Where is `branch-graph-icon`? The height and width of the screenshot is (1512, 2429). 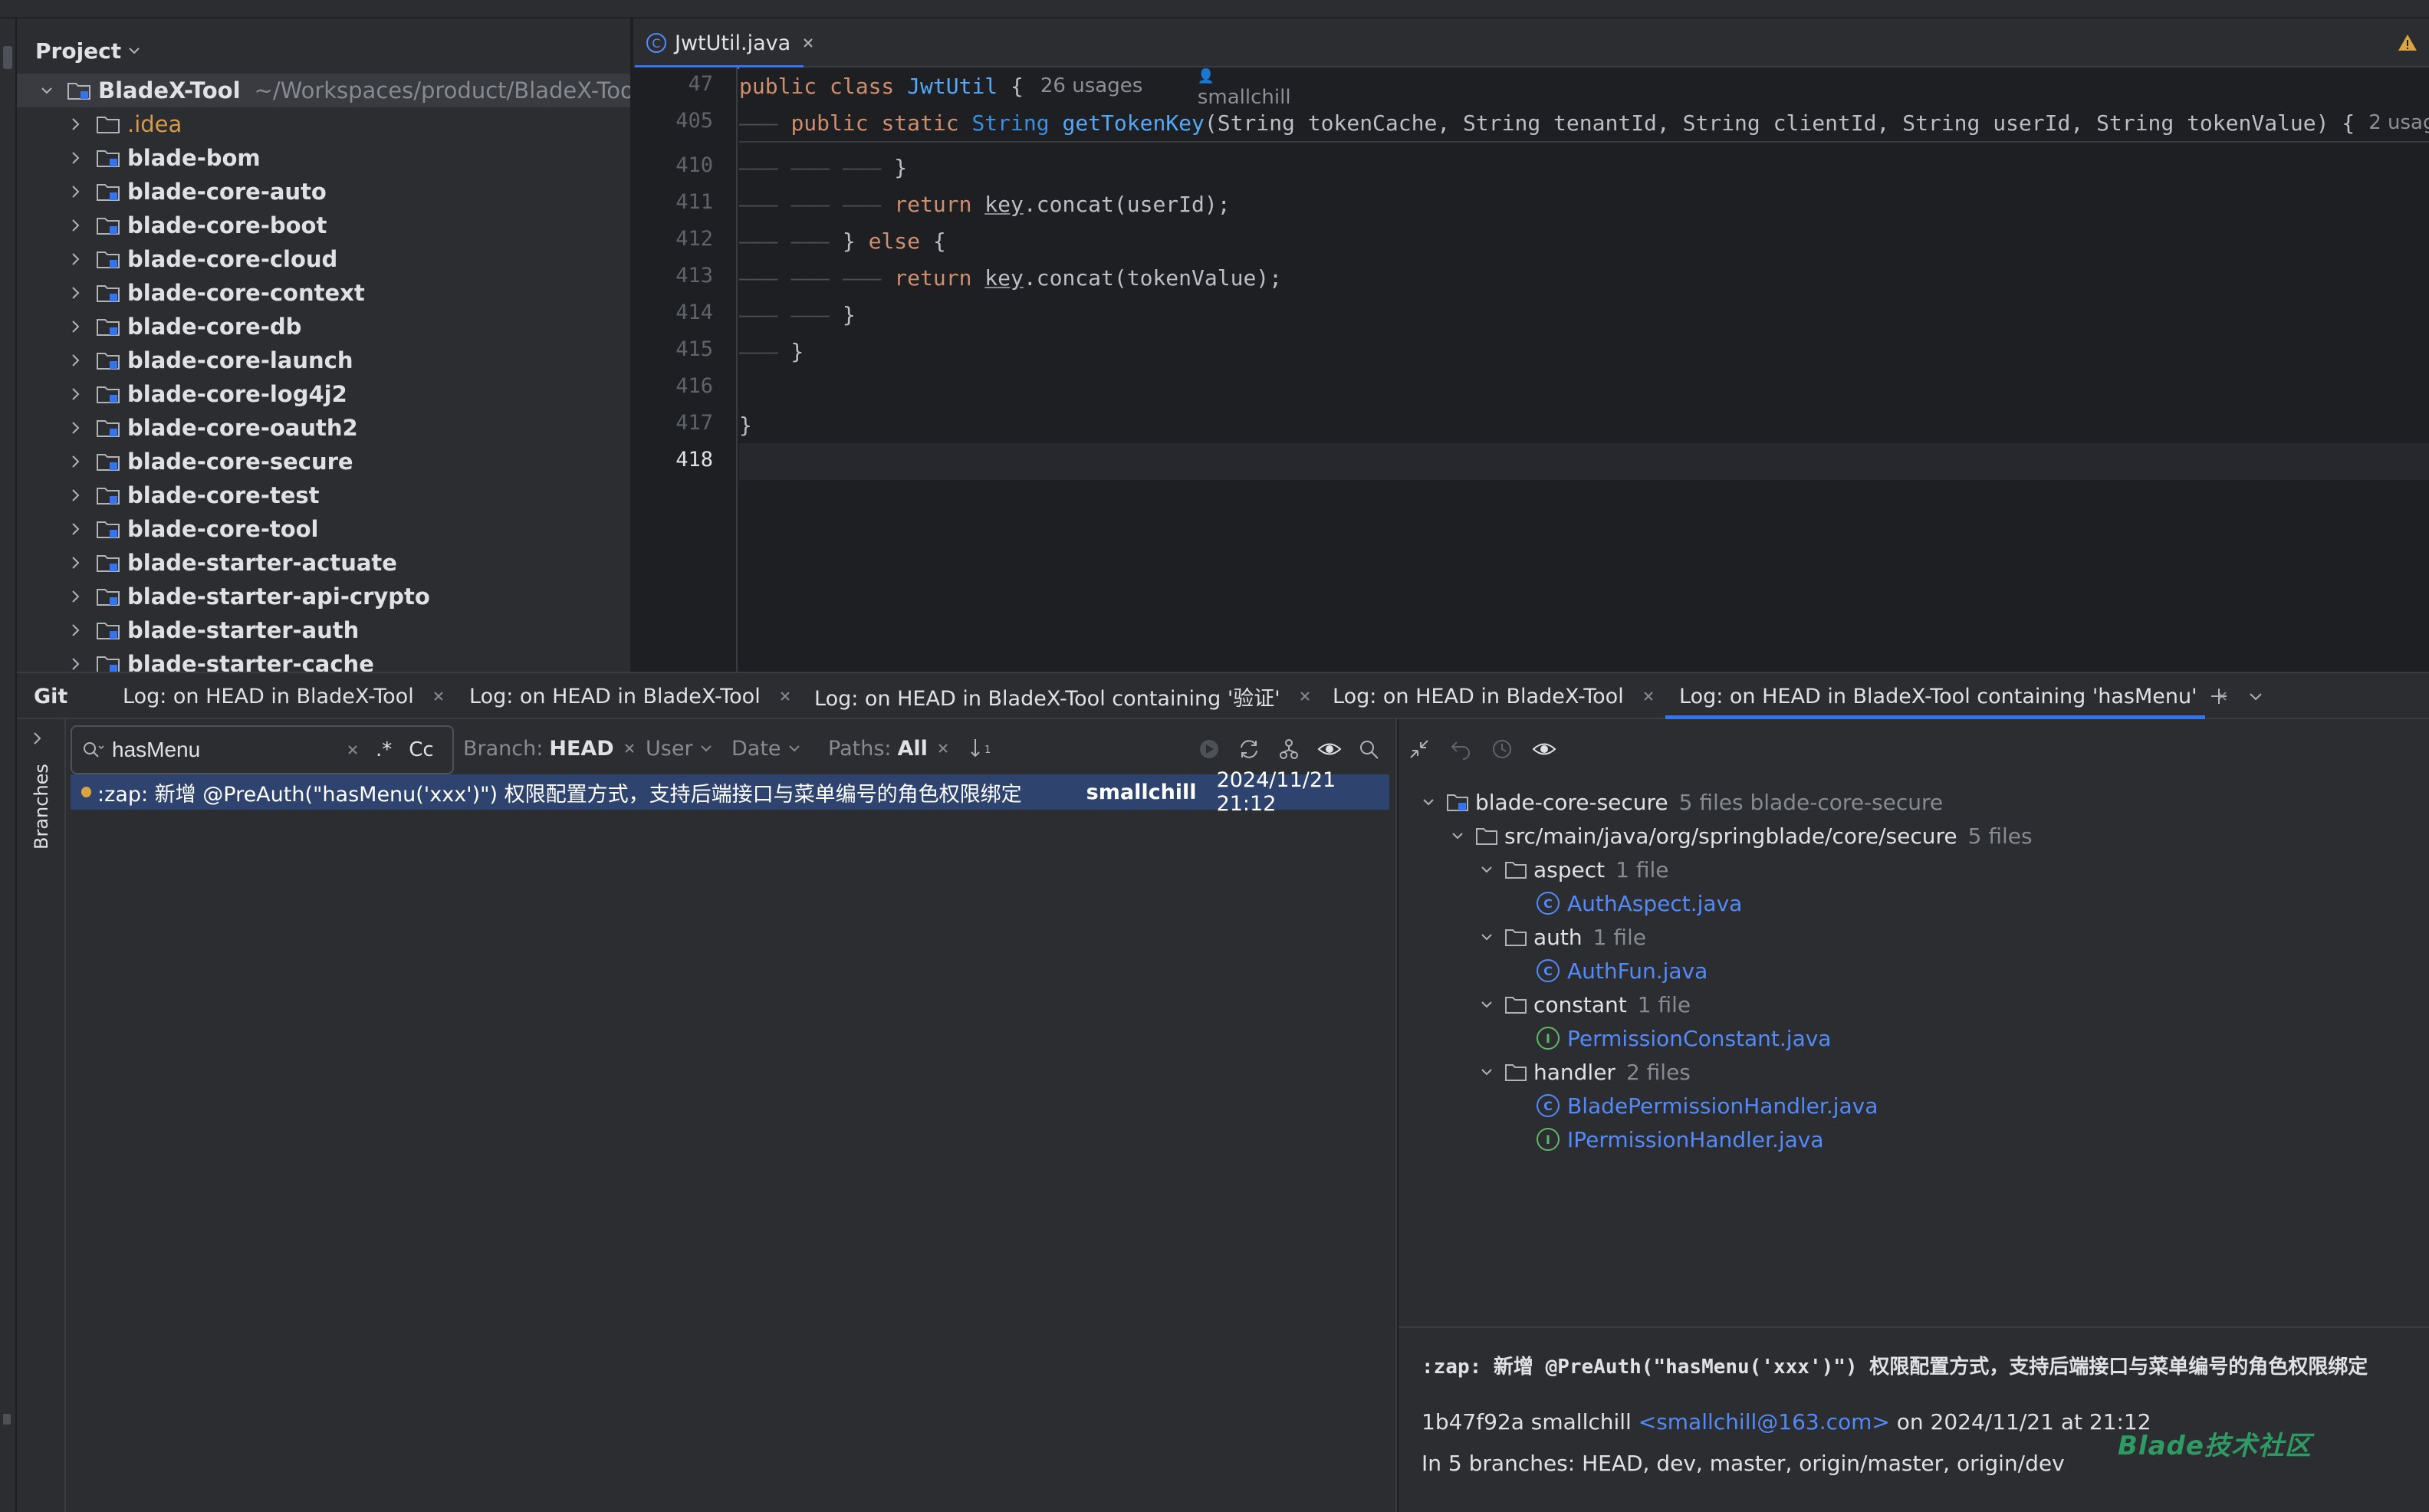 branch-graph-icon is located at coordinates (1289, 749).